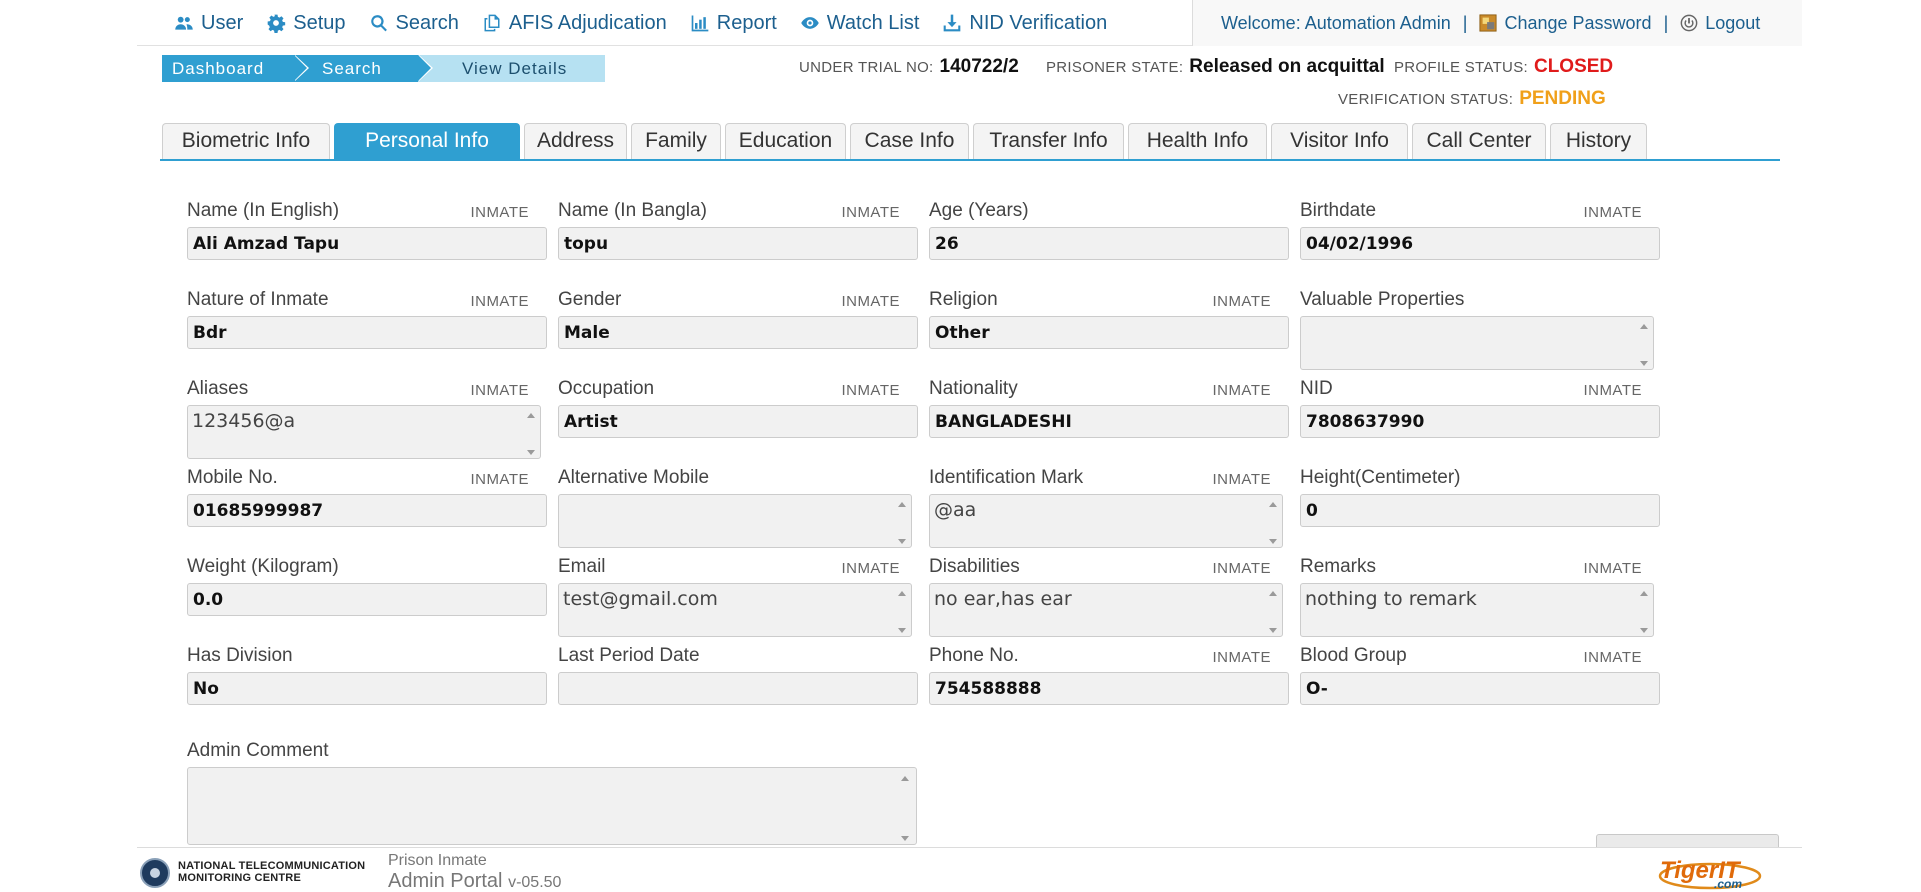 The image size is (1921, 892). Describe the element at coordinates (1336, 22) in the screenshot. I see `welcome-text: Welcome: Automation Admin` at that location.